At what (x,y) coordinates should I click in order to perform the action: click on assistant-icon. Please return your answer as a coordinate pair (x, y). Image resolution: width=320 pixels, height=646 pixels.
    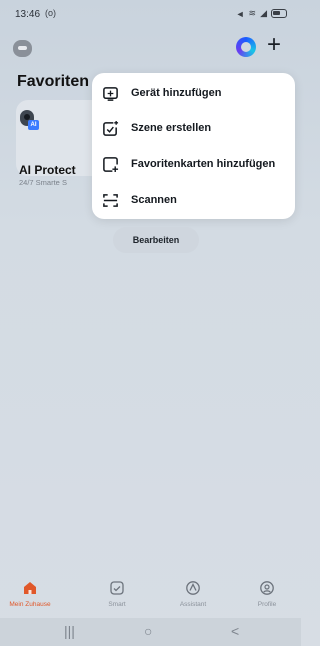
    Looking at the image, I should click on (193, 588).